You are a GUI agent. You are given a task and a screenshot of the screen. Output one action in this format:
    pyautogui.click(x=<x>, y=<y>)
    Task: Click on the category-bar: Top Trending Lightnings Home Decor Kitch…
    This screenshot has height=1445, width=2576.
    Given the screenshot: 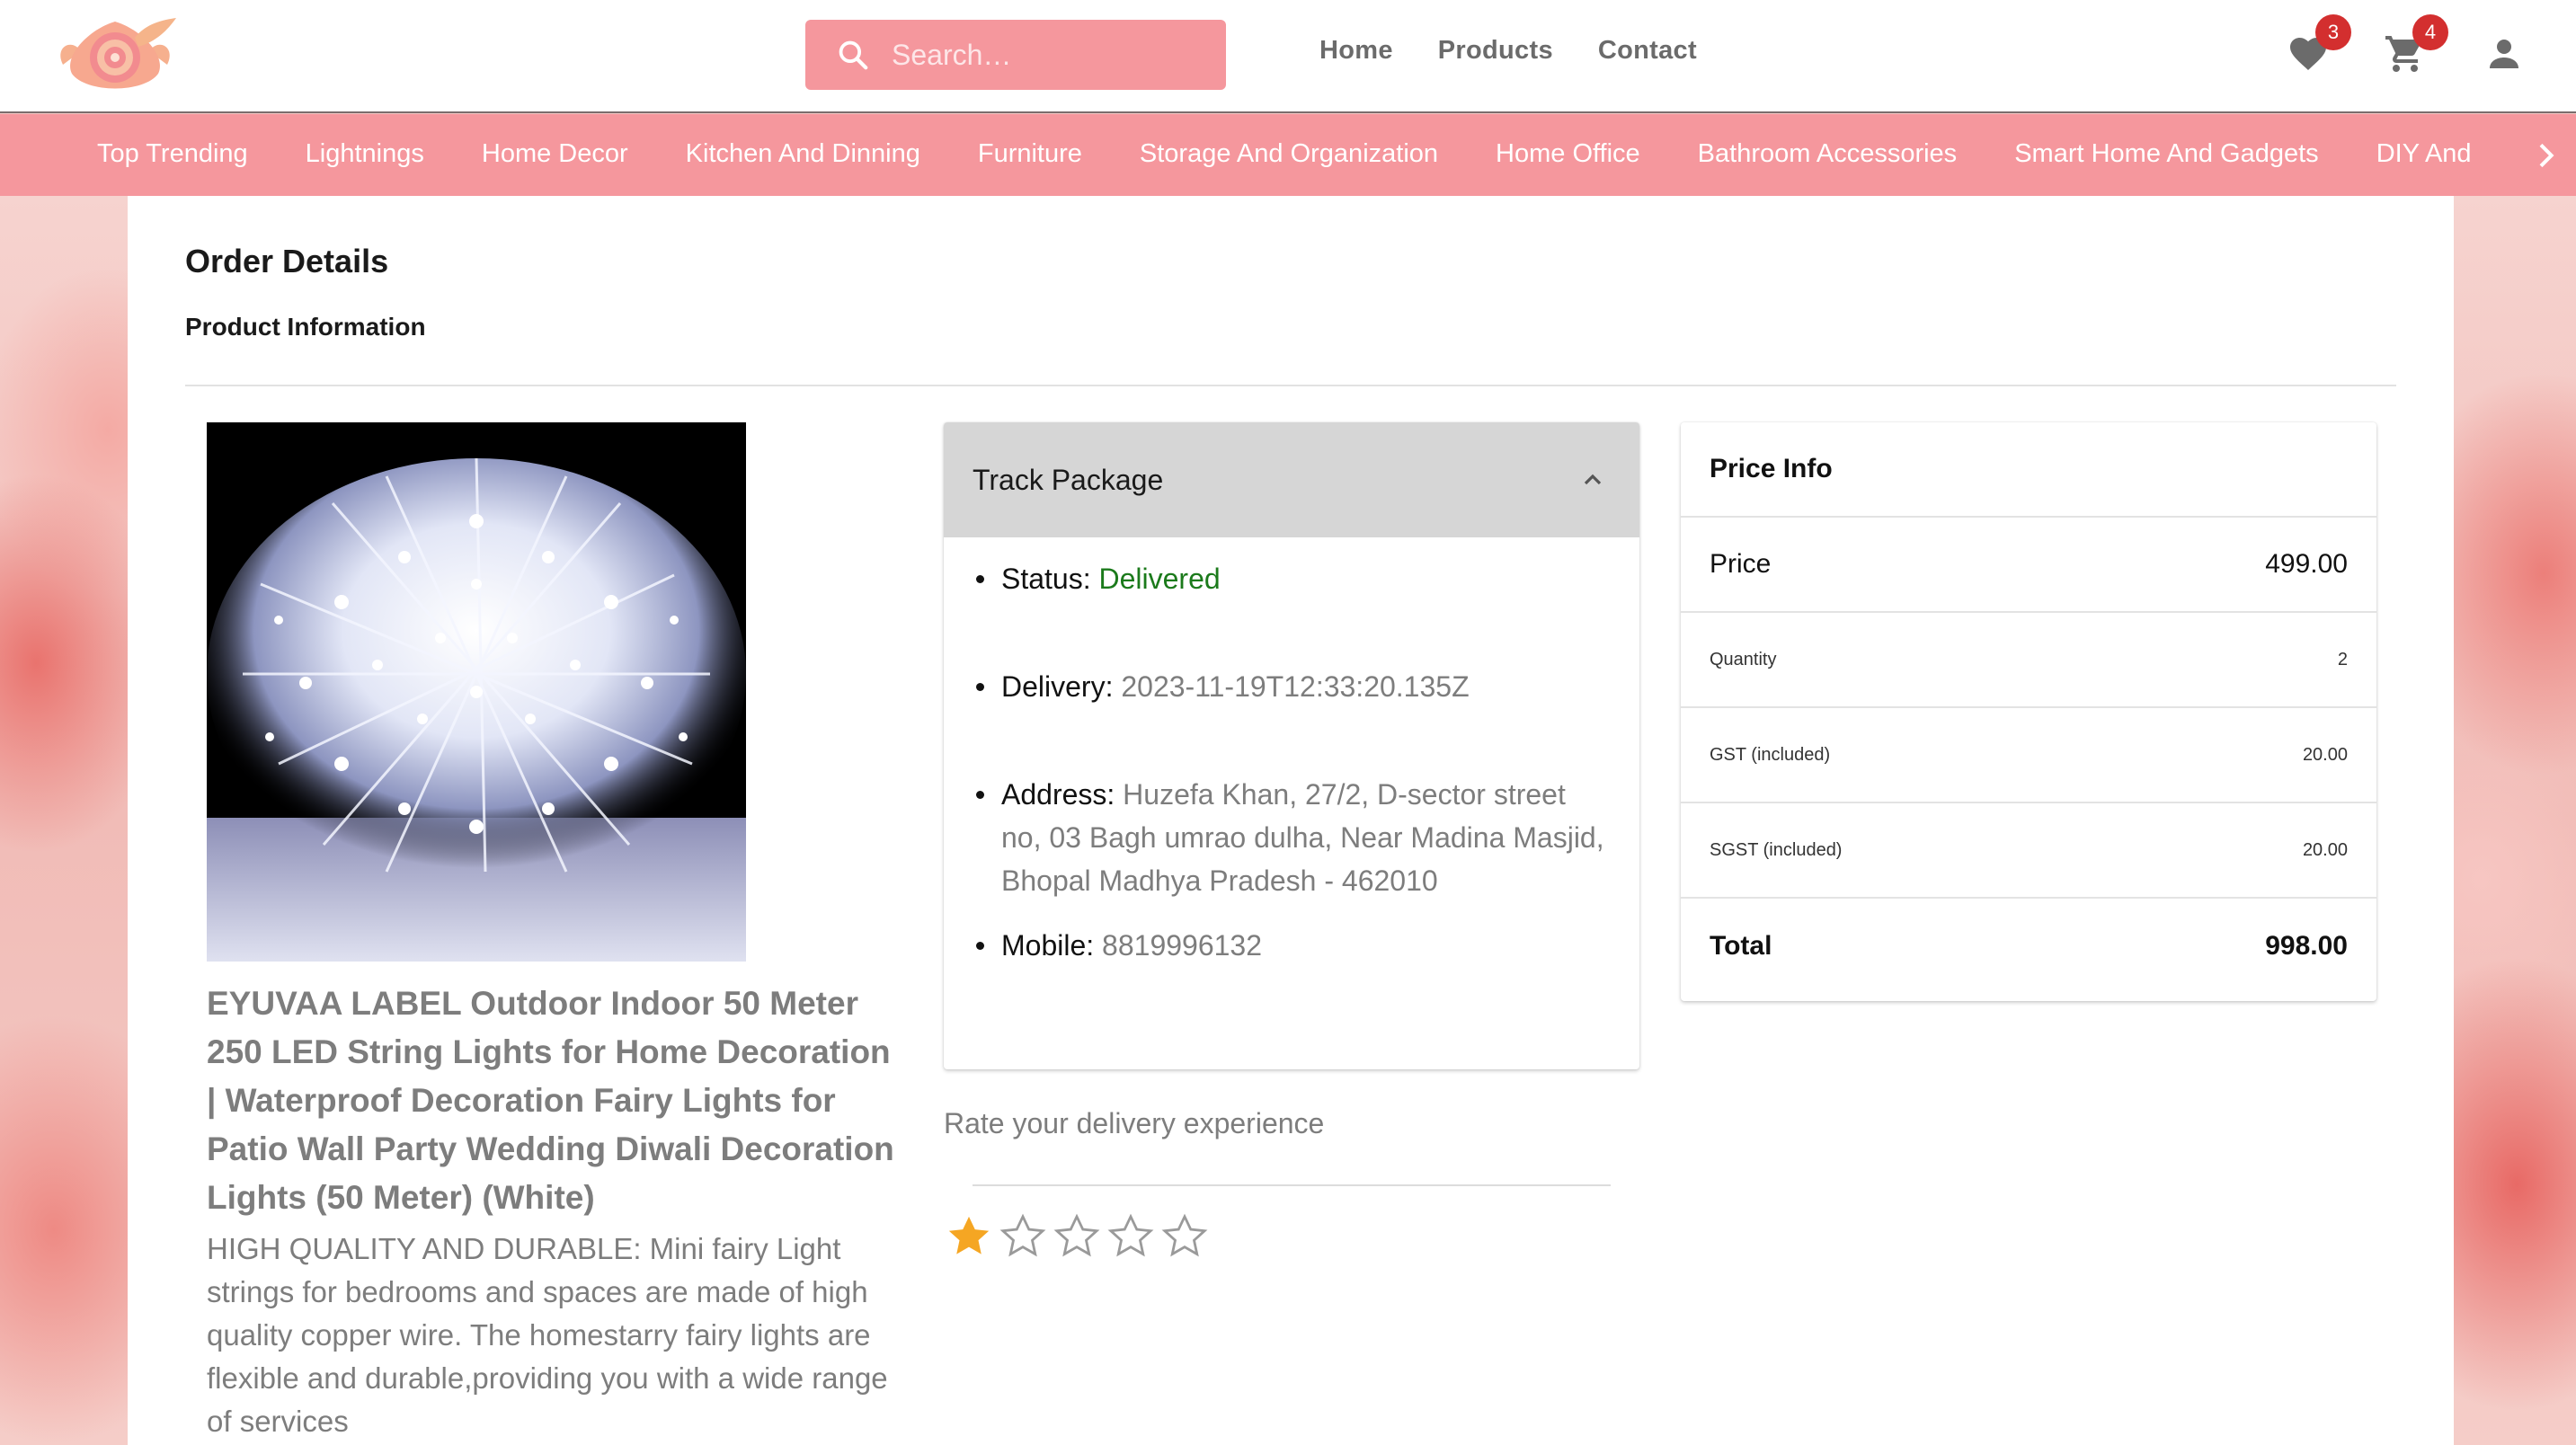 What is the action you would take?
    pyautogui.click(x=1288, y=155)
    